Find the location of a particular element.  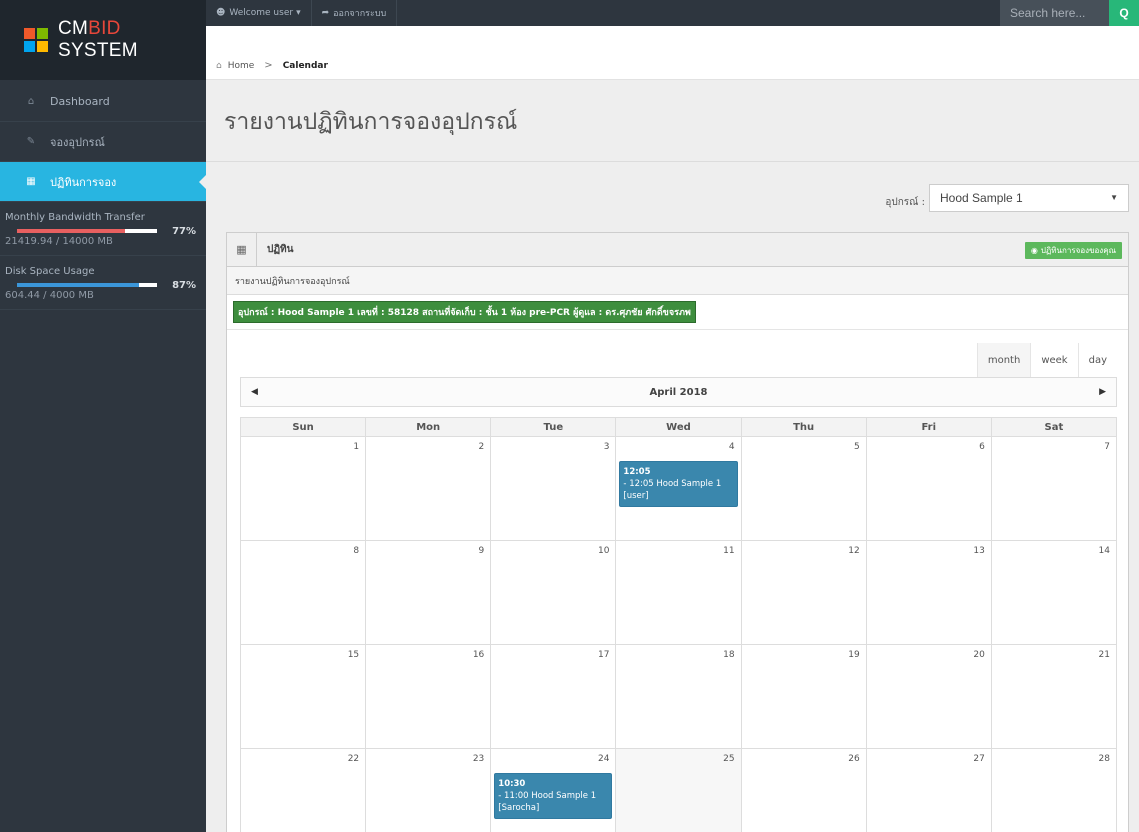

calendar-event: 12:05 - 12:05 Hood Sample 1 [user] is located at coordinates (678, 484).